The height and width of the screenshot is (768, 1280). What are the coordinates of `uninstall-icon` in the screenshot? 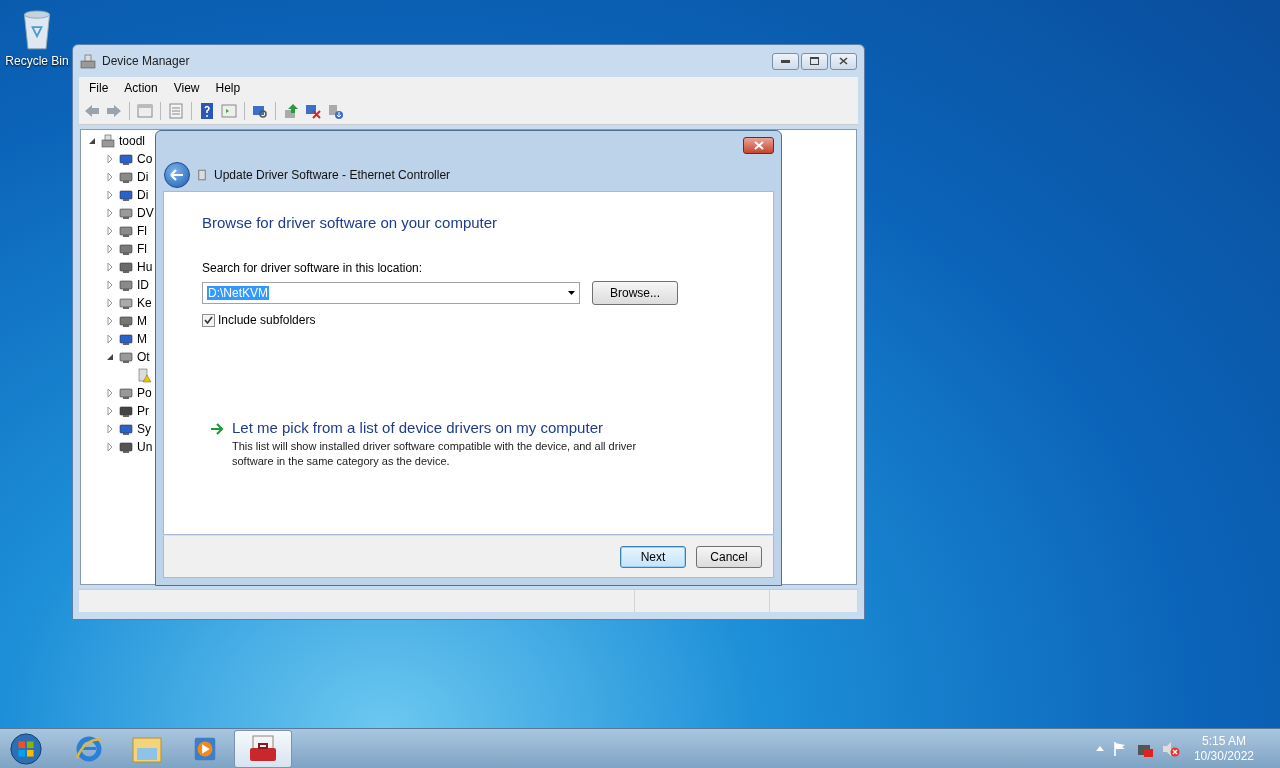 It's located at (313, 111).